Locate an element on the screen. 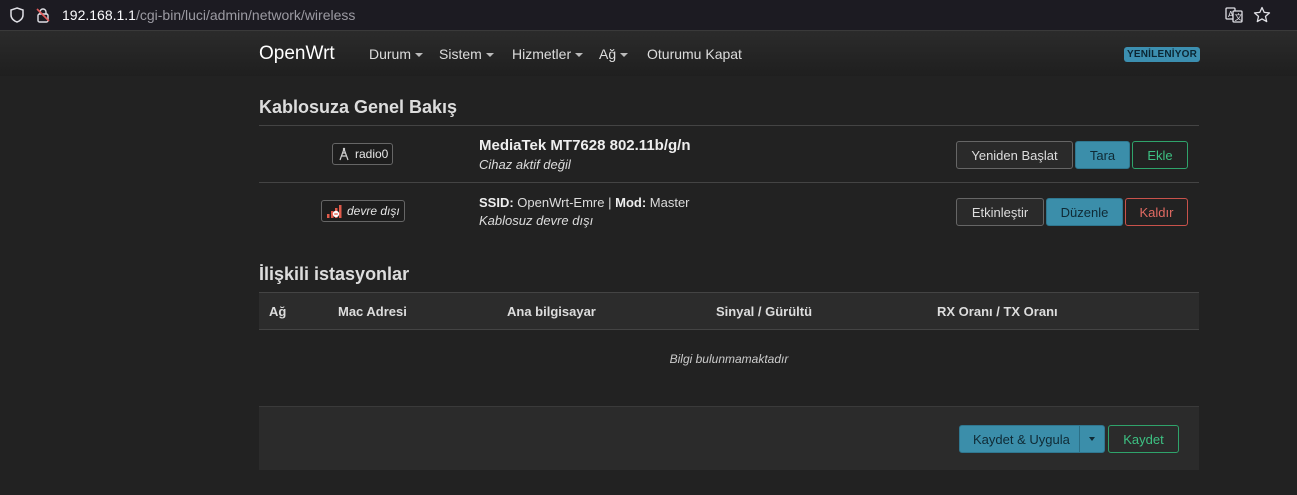  signal-disabled-icon is located at coordinates (334, 211).